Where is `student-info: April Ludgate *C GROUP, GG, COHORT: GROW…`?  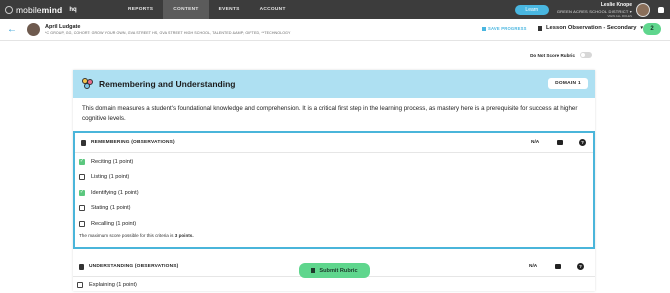 student-info: April Ludgate *C GROUP, GG, COHORT: GROW… is located at coordinates (168, 29).